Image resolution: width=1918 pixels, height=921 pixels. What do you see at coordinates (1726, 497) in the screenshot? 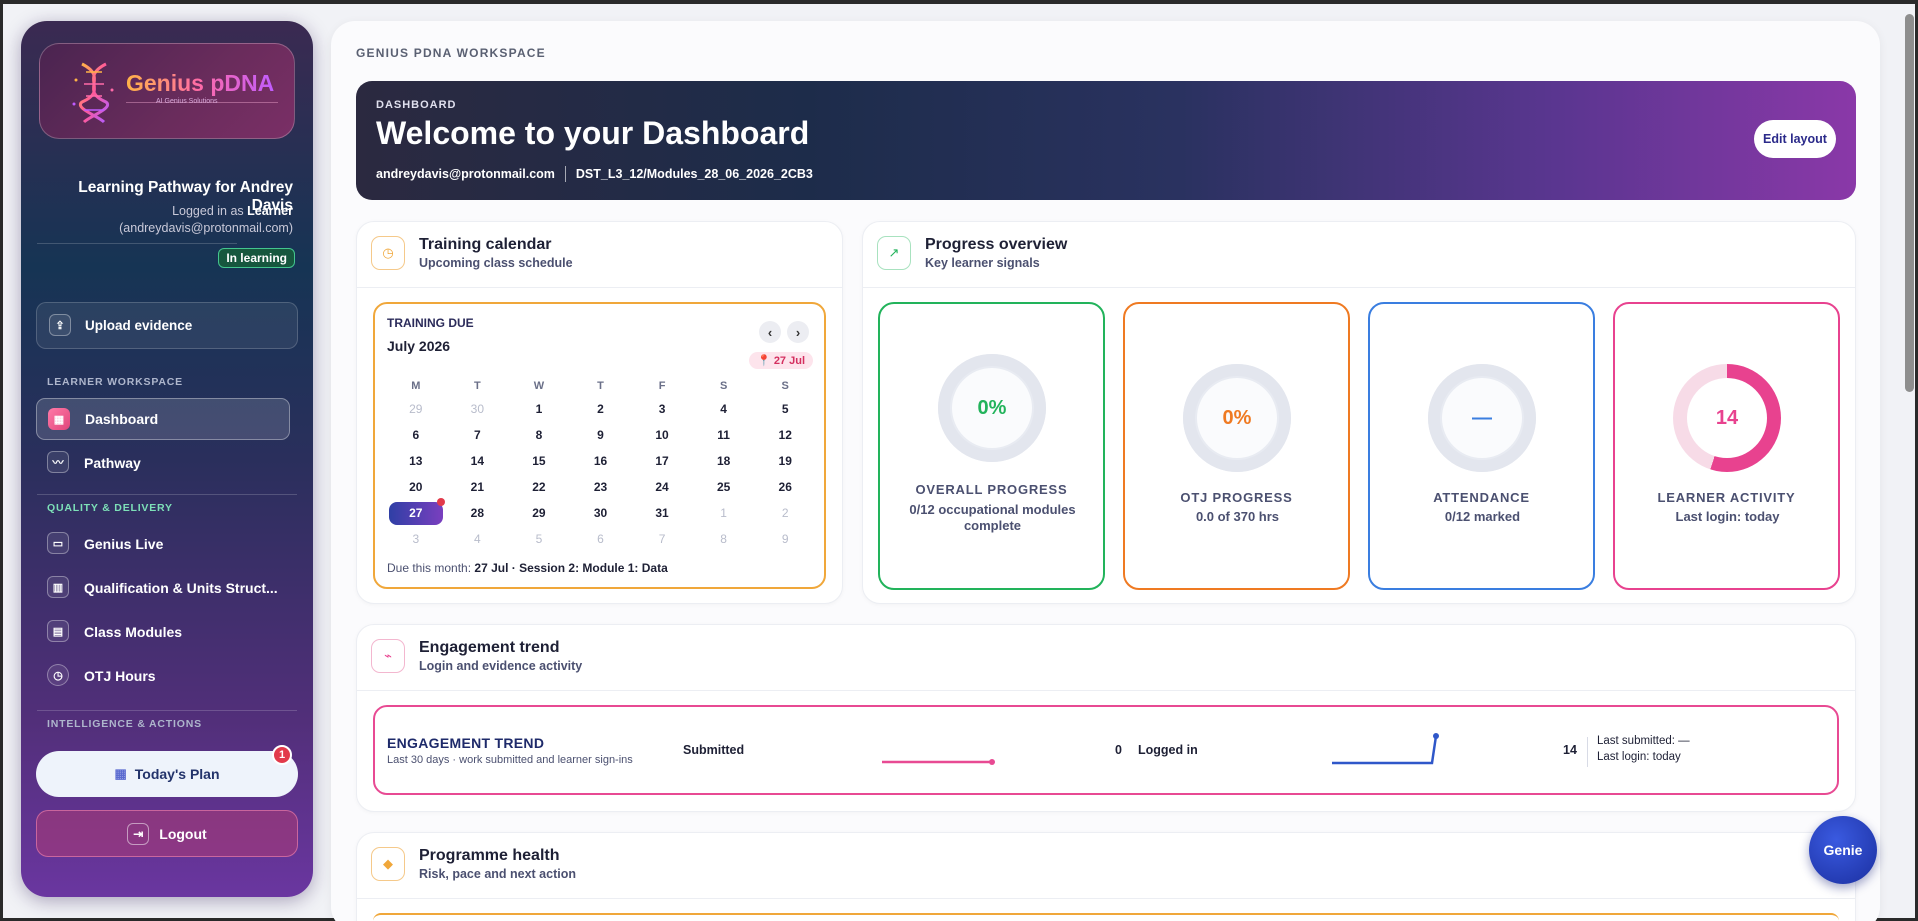
I see `progress-label: LEARNER ACTIVITY` at bounding box center [1726, 497].